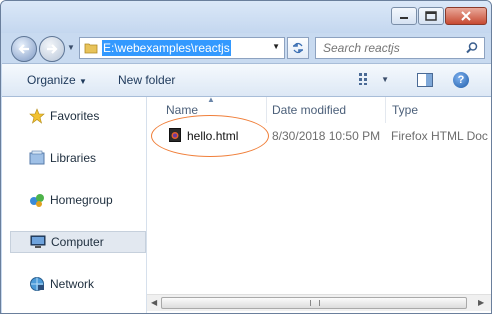 The image size is (492, 314). I want to click on command-bar: Organize ▼ New folder ▼ ?, so click(246, 80).